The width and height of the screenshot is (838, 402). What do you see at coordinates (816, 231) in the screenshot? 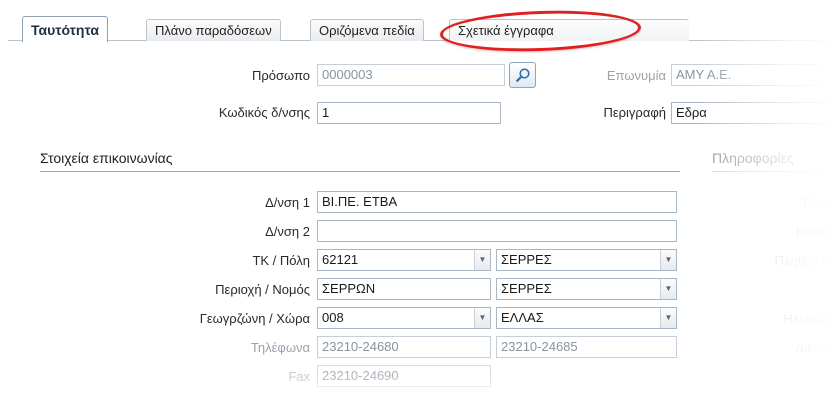
I see `info-label-2: Καθεστ` at bounding box center [816, 231].